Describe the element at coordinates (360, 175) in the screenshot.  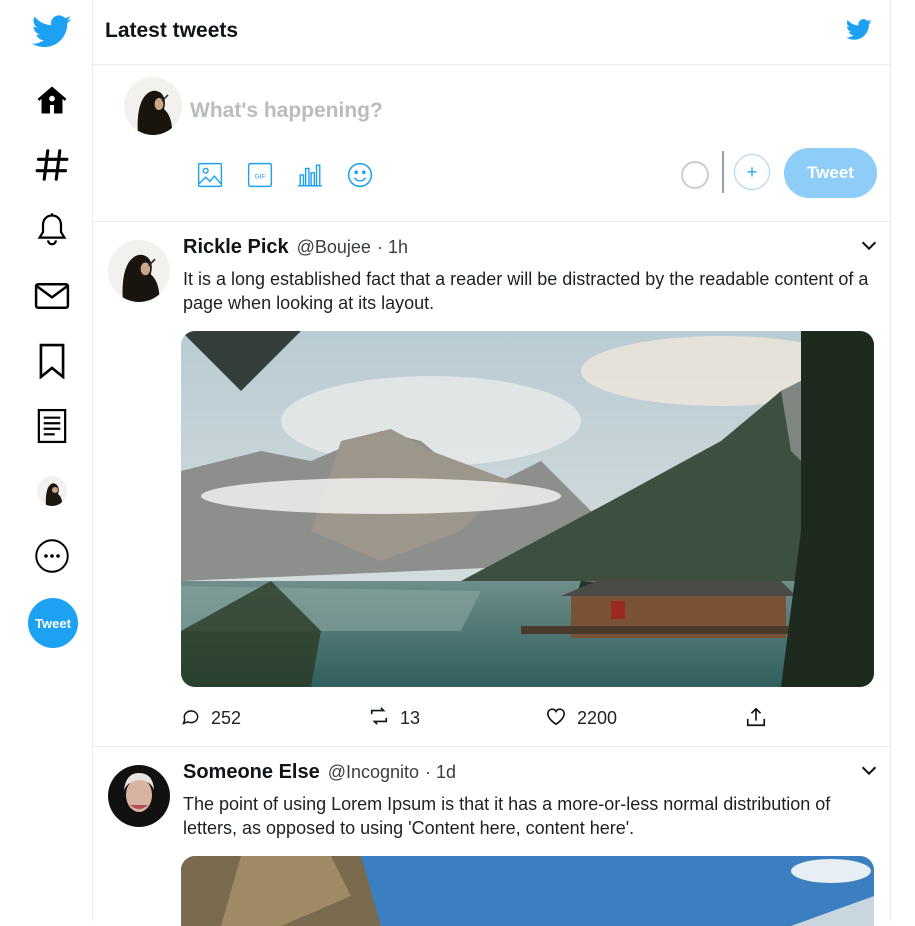
I see `emoji-icon` at that location.